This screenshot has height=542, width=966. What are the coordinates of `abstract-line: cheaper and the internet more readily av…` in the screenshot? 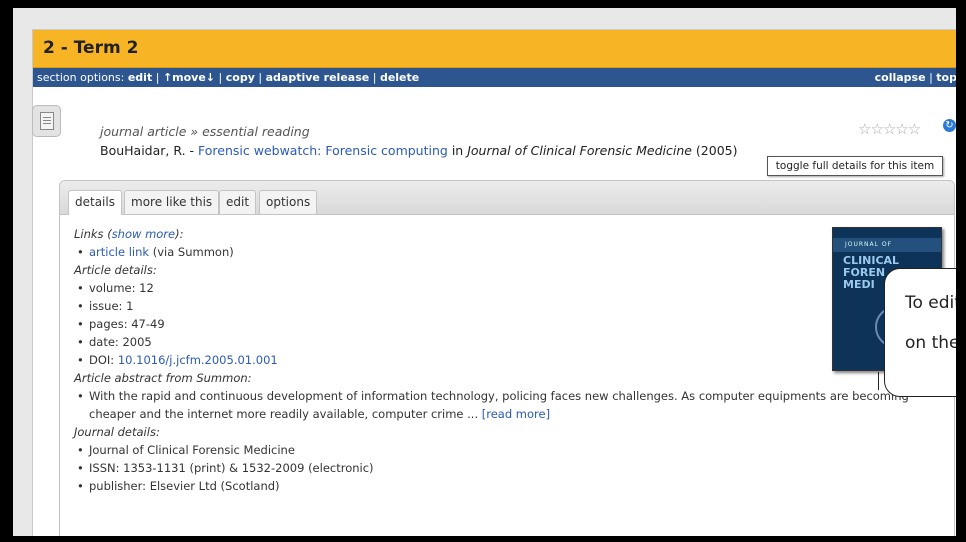 It's located at (285, 414).